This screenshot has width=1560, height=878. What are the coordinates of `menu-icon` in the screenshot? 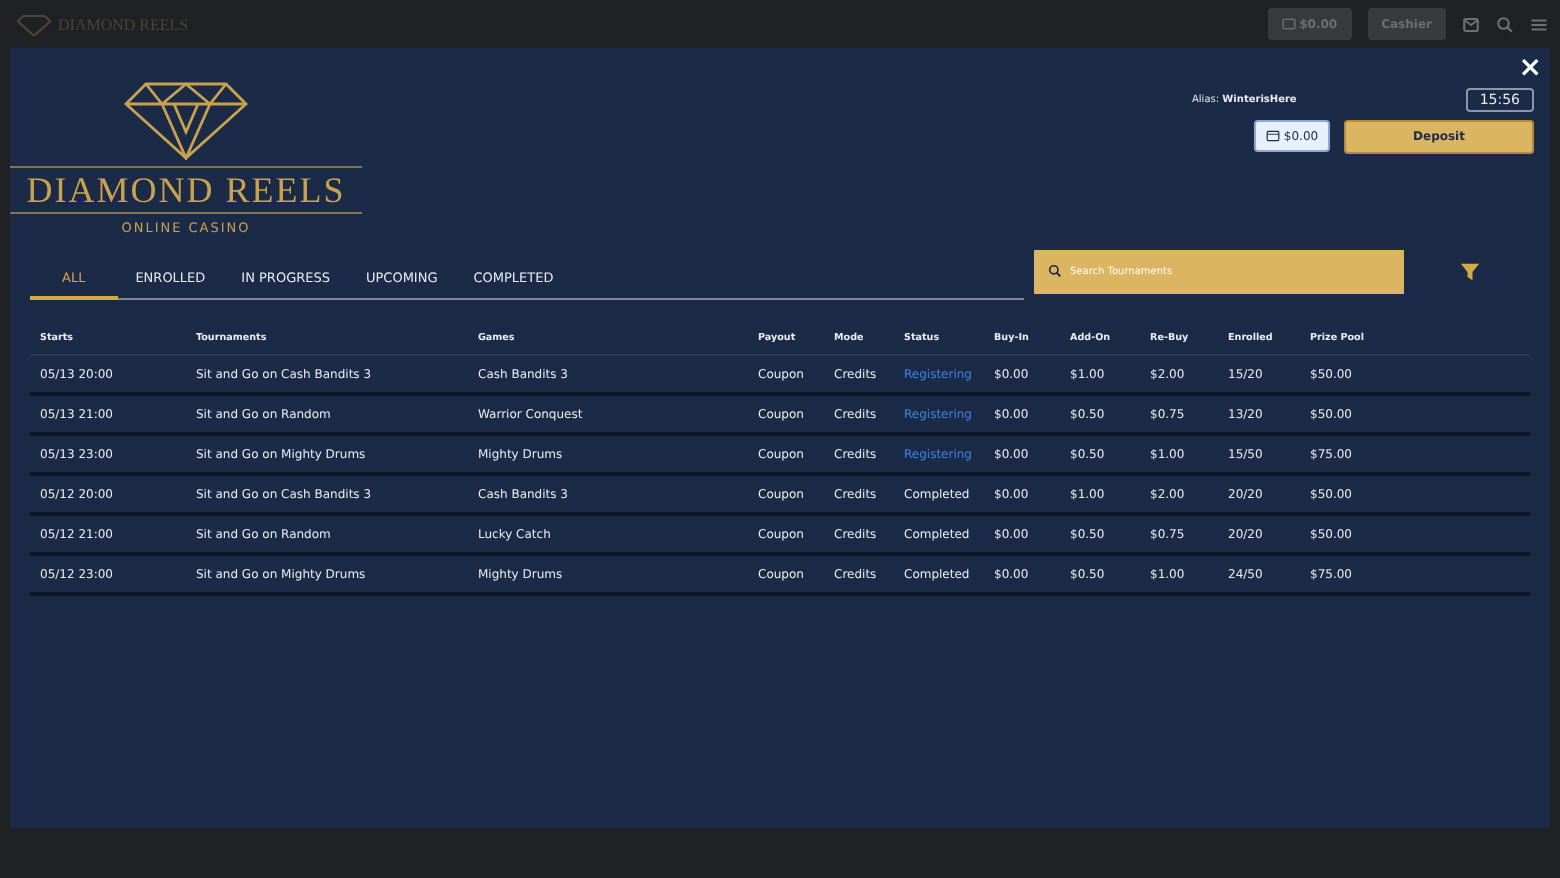 It's located at (1539, 24).